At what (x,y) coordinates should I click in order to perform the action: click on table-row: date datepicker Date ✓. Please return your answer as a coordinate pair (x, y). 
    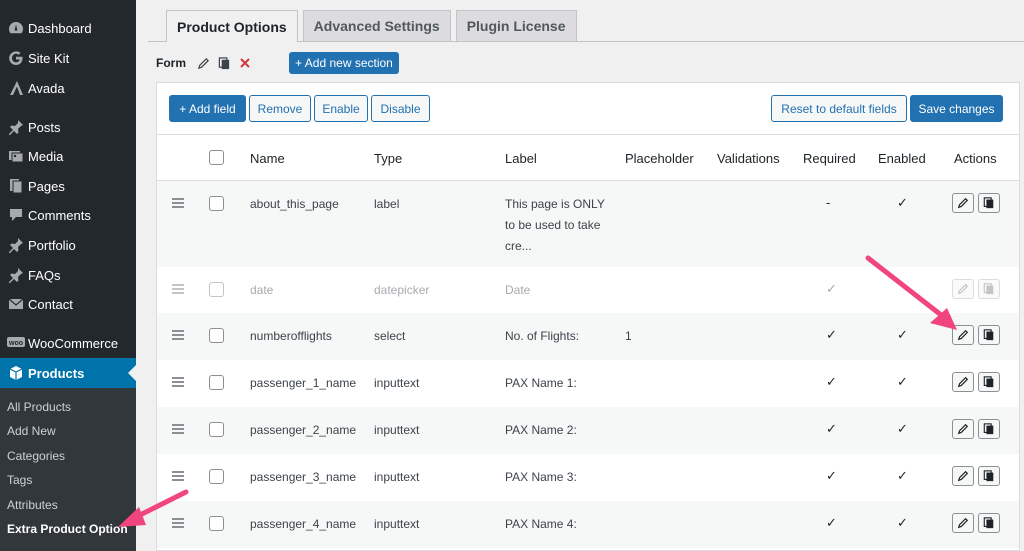
    Looking at the image, I should click on (588, 290).